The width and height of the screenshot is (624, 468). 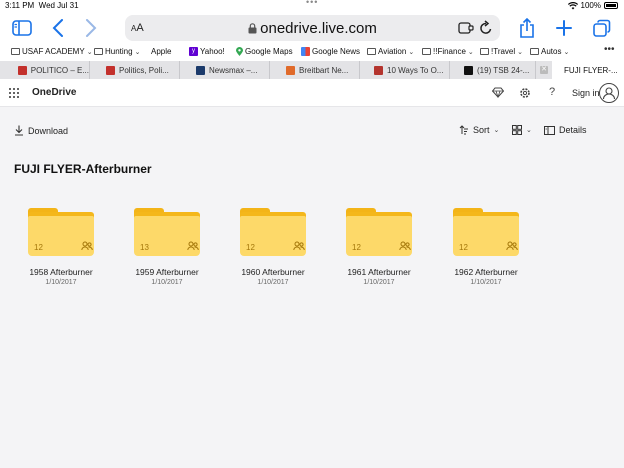 What do you see at coordinates (463, 130) in the screenshot?
I see `sort-icon` at bounding box center [463, 130].